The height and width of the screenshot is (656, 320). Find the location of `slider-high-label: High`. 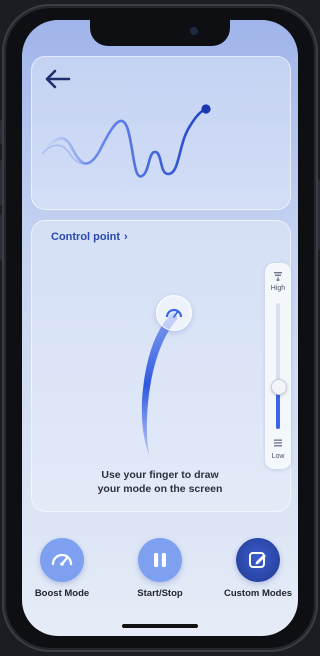

slider-high-label: High is located at coordinates (278, 288).